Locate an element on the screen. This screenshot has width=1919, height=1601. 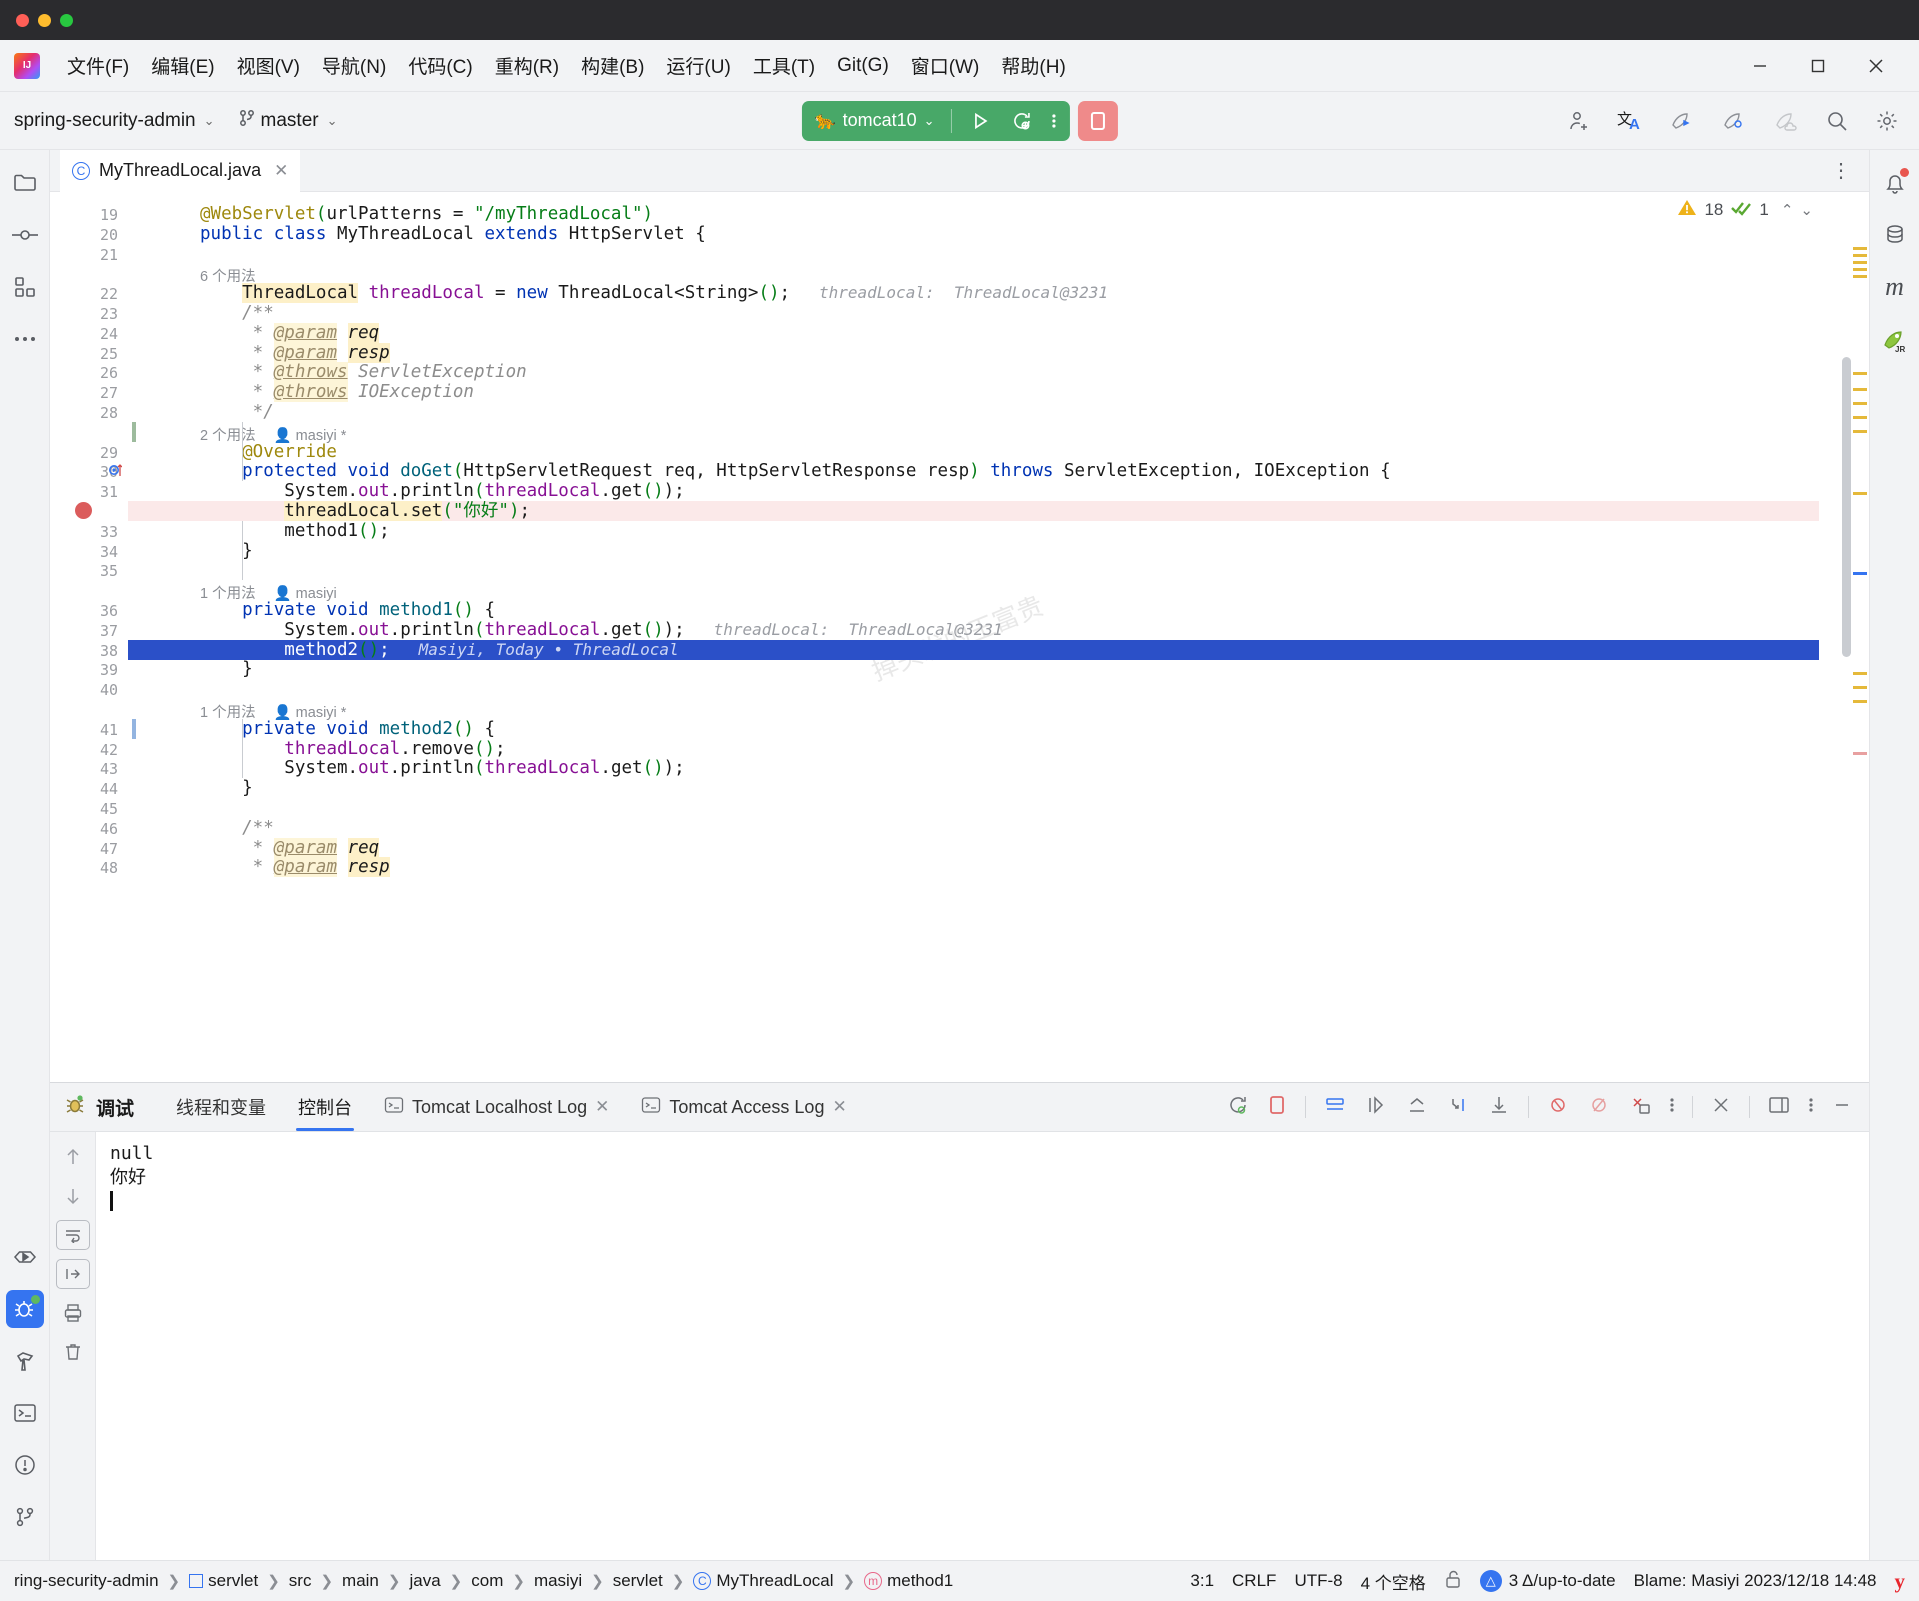
breakpoint-marker is located at coordinates (83, 510).